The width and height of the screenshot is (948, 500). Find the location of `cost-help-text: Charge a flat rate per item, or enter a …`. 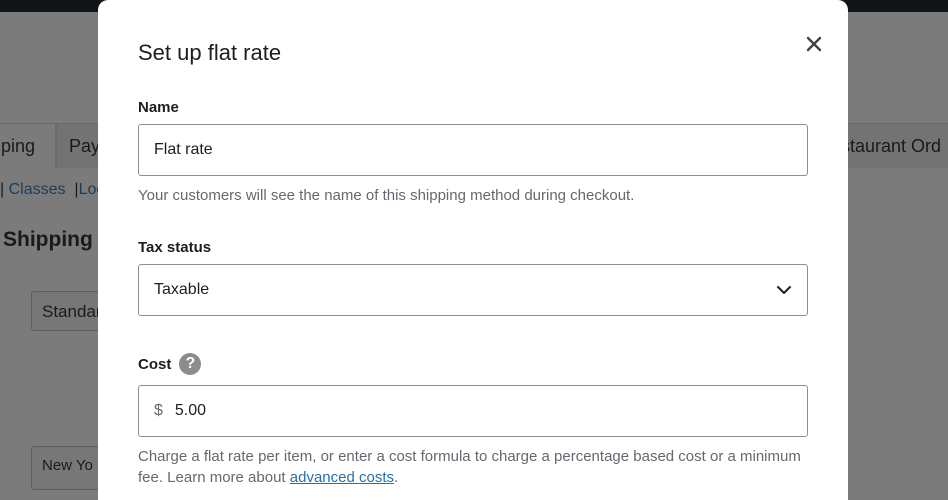

cost-help-text: Charge a flat rate per item, or enter a … is located at coordinates (474, 467).